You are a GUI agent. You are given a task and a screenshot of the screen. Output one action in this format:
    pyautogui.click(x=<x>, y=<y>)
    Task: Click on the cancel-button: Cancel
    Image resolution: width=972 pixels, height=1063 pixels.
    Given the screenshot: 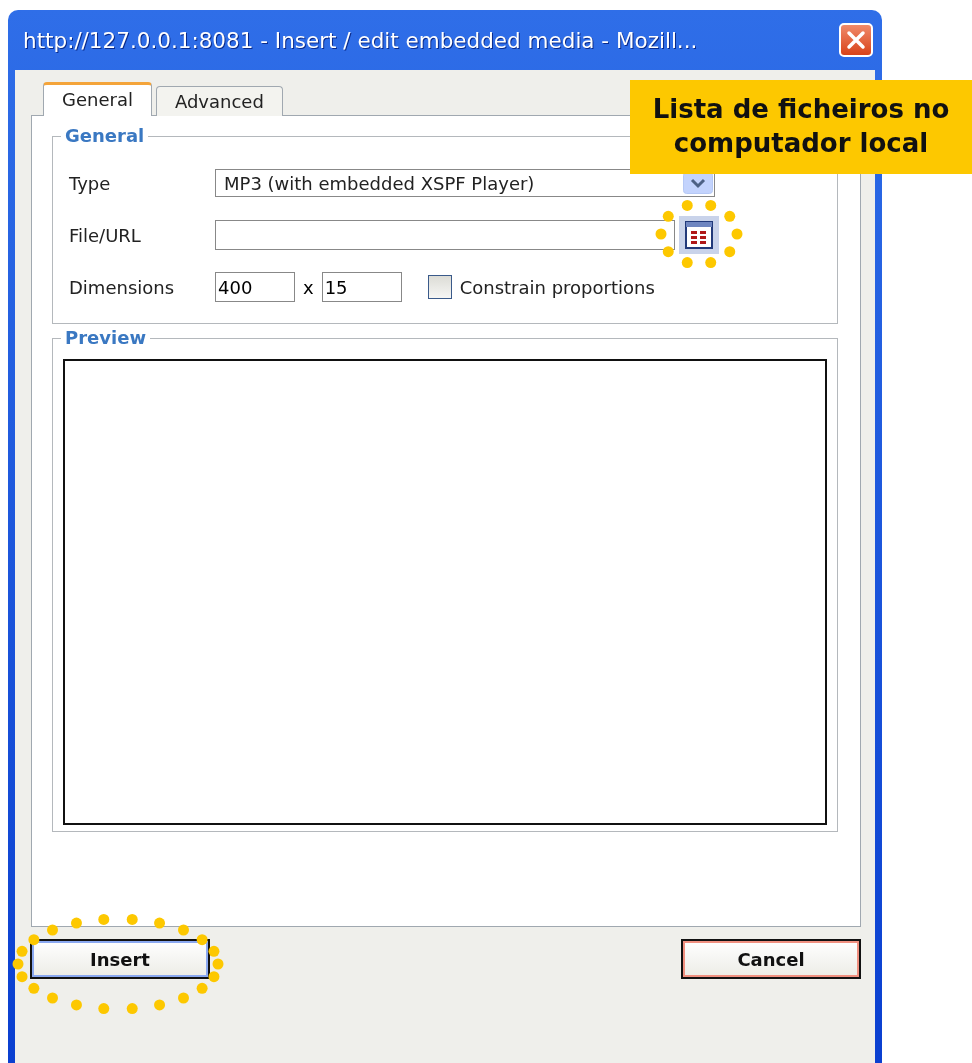 What is the action you would take?
    pyautogui.click(x=771, y=959)
    